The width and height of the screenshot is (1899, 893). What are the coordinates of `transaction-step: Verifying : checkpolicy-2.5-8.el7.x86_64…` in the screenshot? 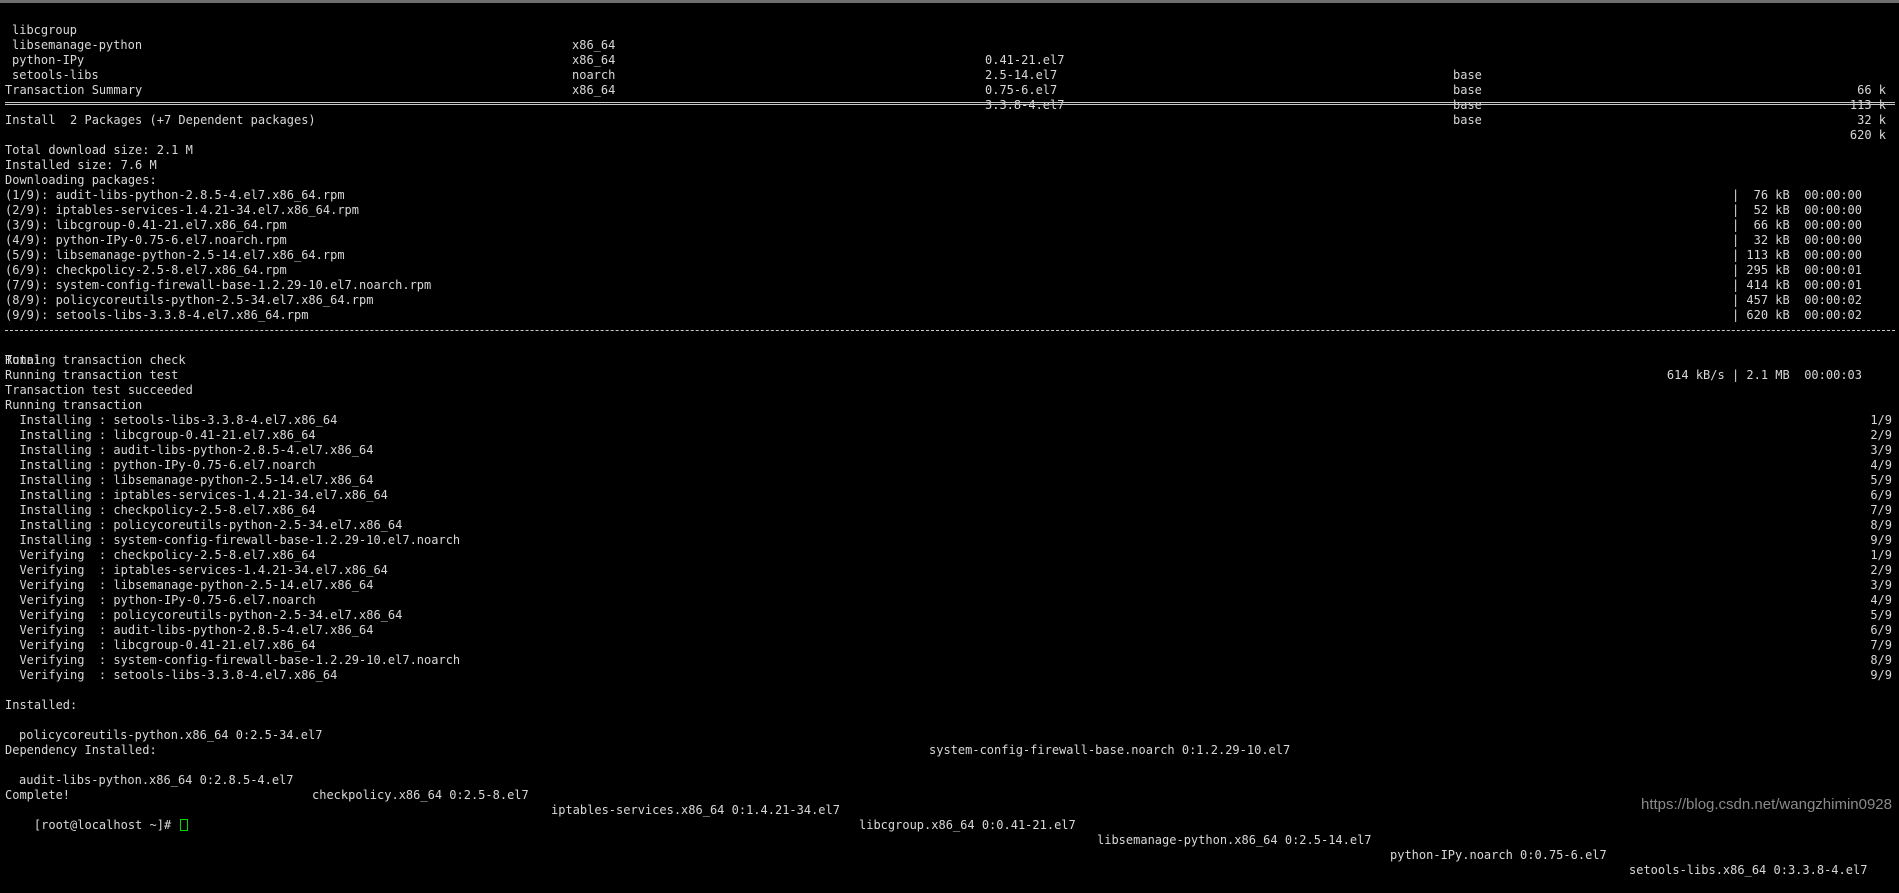 It's located at (949, 555).